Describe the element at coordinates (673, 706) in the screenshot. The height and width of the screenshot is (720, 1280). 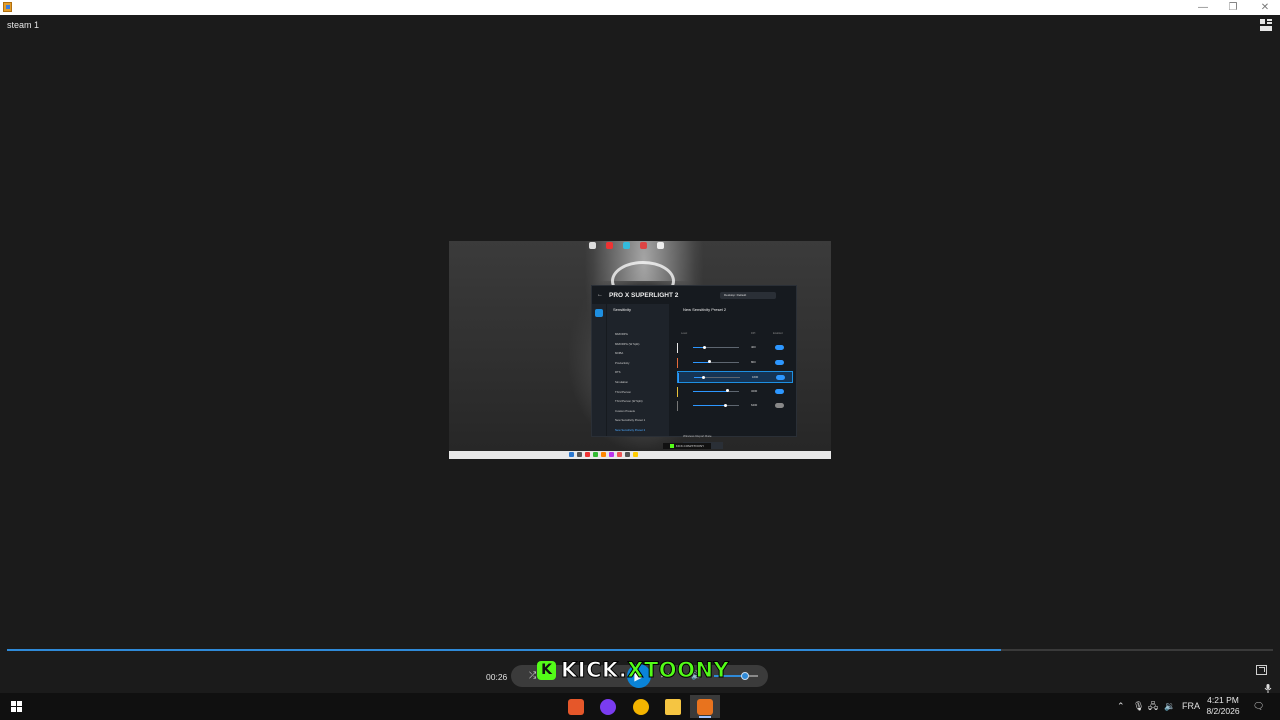
I see `file-explorer-icon` at that location.